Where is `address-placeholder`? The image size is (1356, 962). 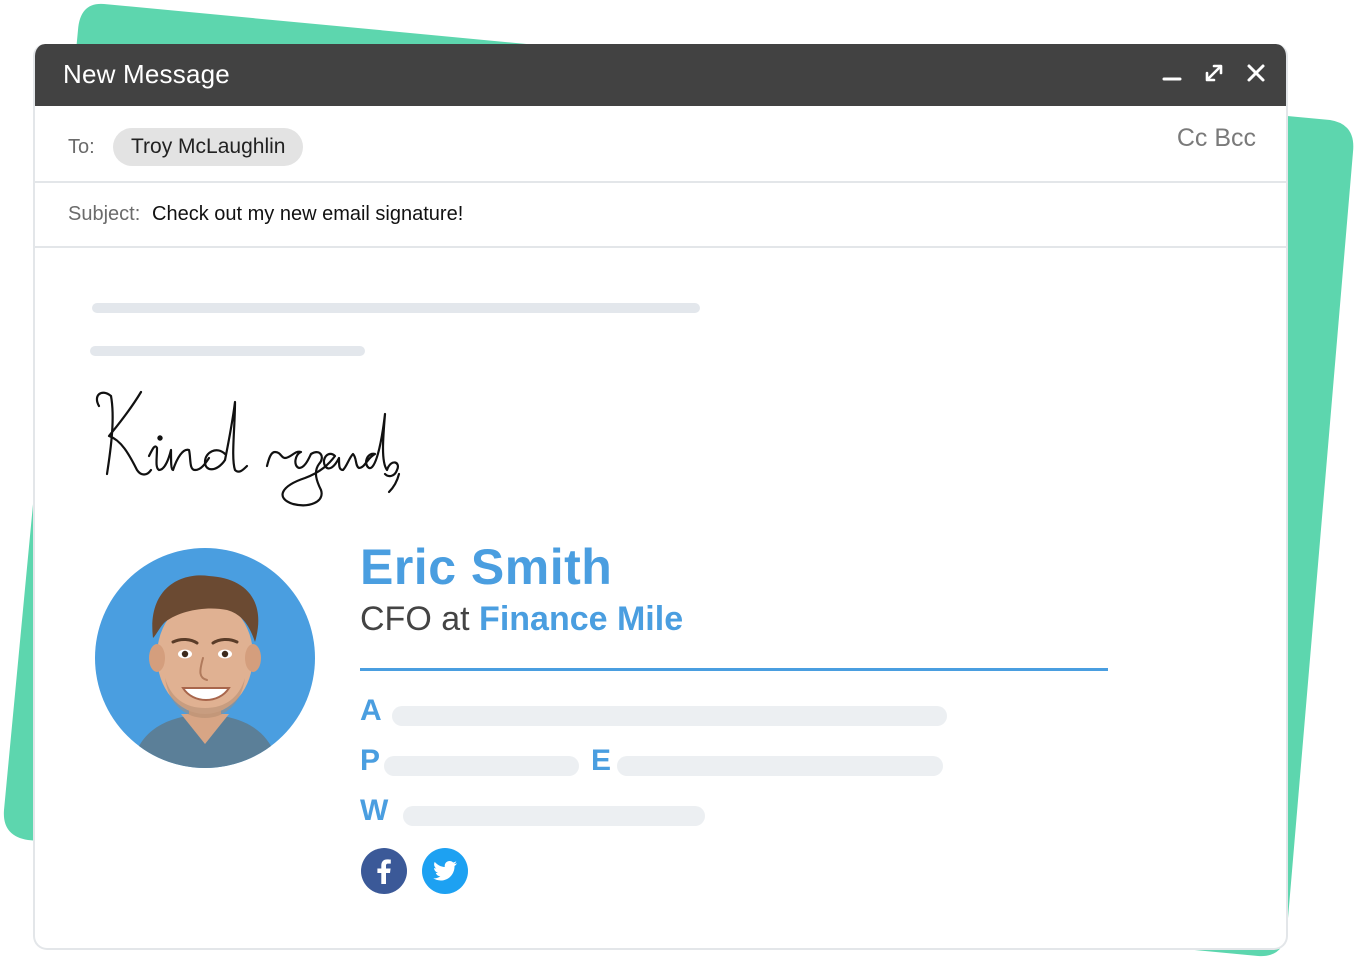 address-placeholder is located at coordinates (669, 716).